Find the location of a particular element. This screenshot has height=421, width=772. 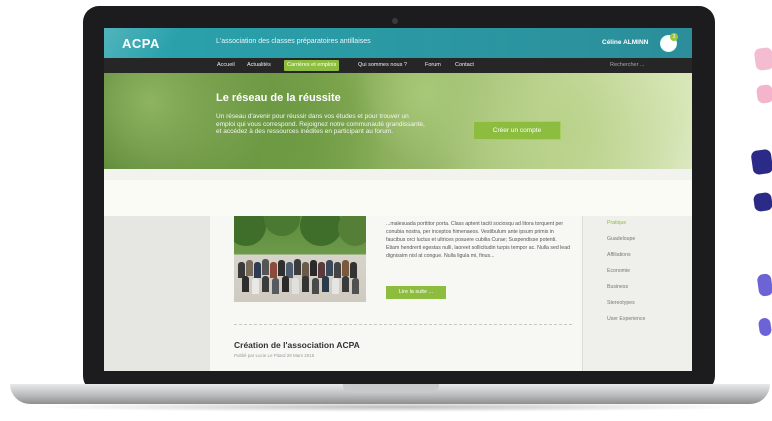

article-title: Création de l'association ACPA is located at coordinates (297, 345).